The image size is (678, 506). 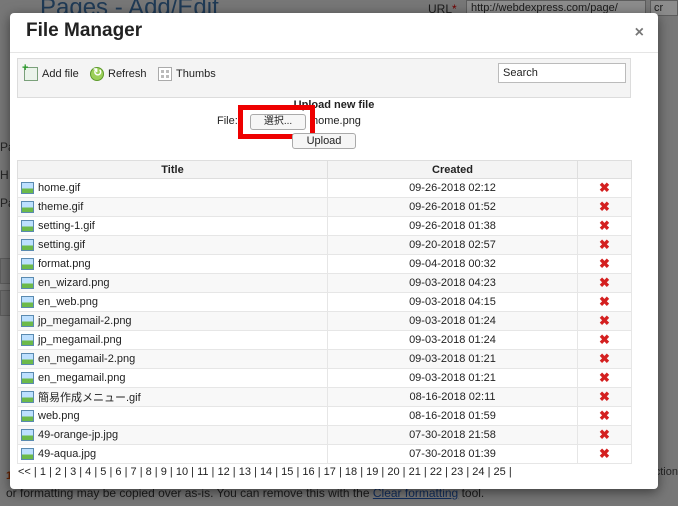 I want to click on file-title: en_wizard.png, so click(x=74, y=283).